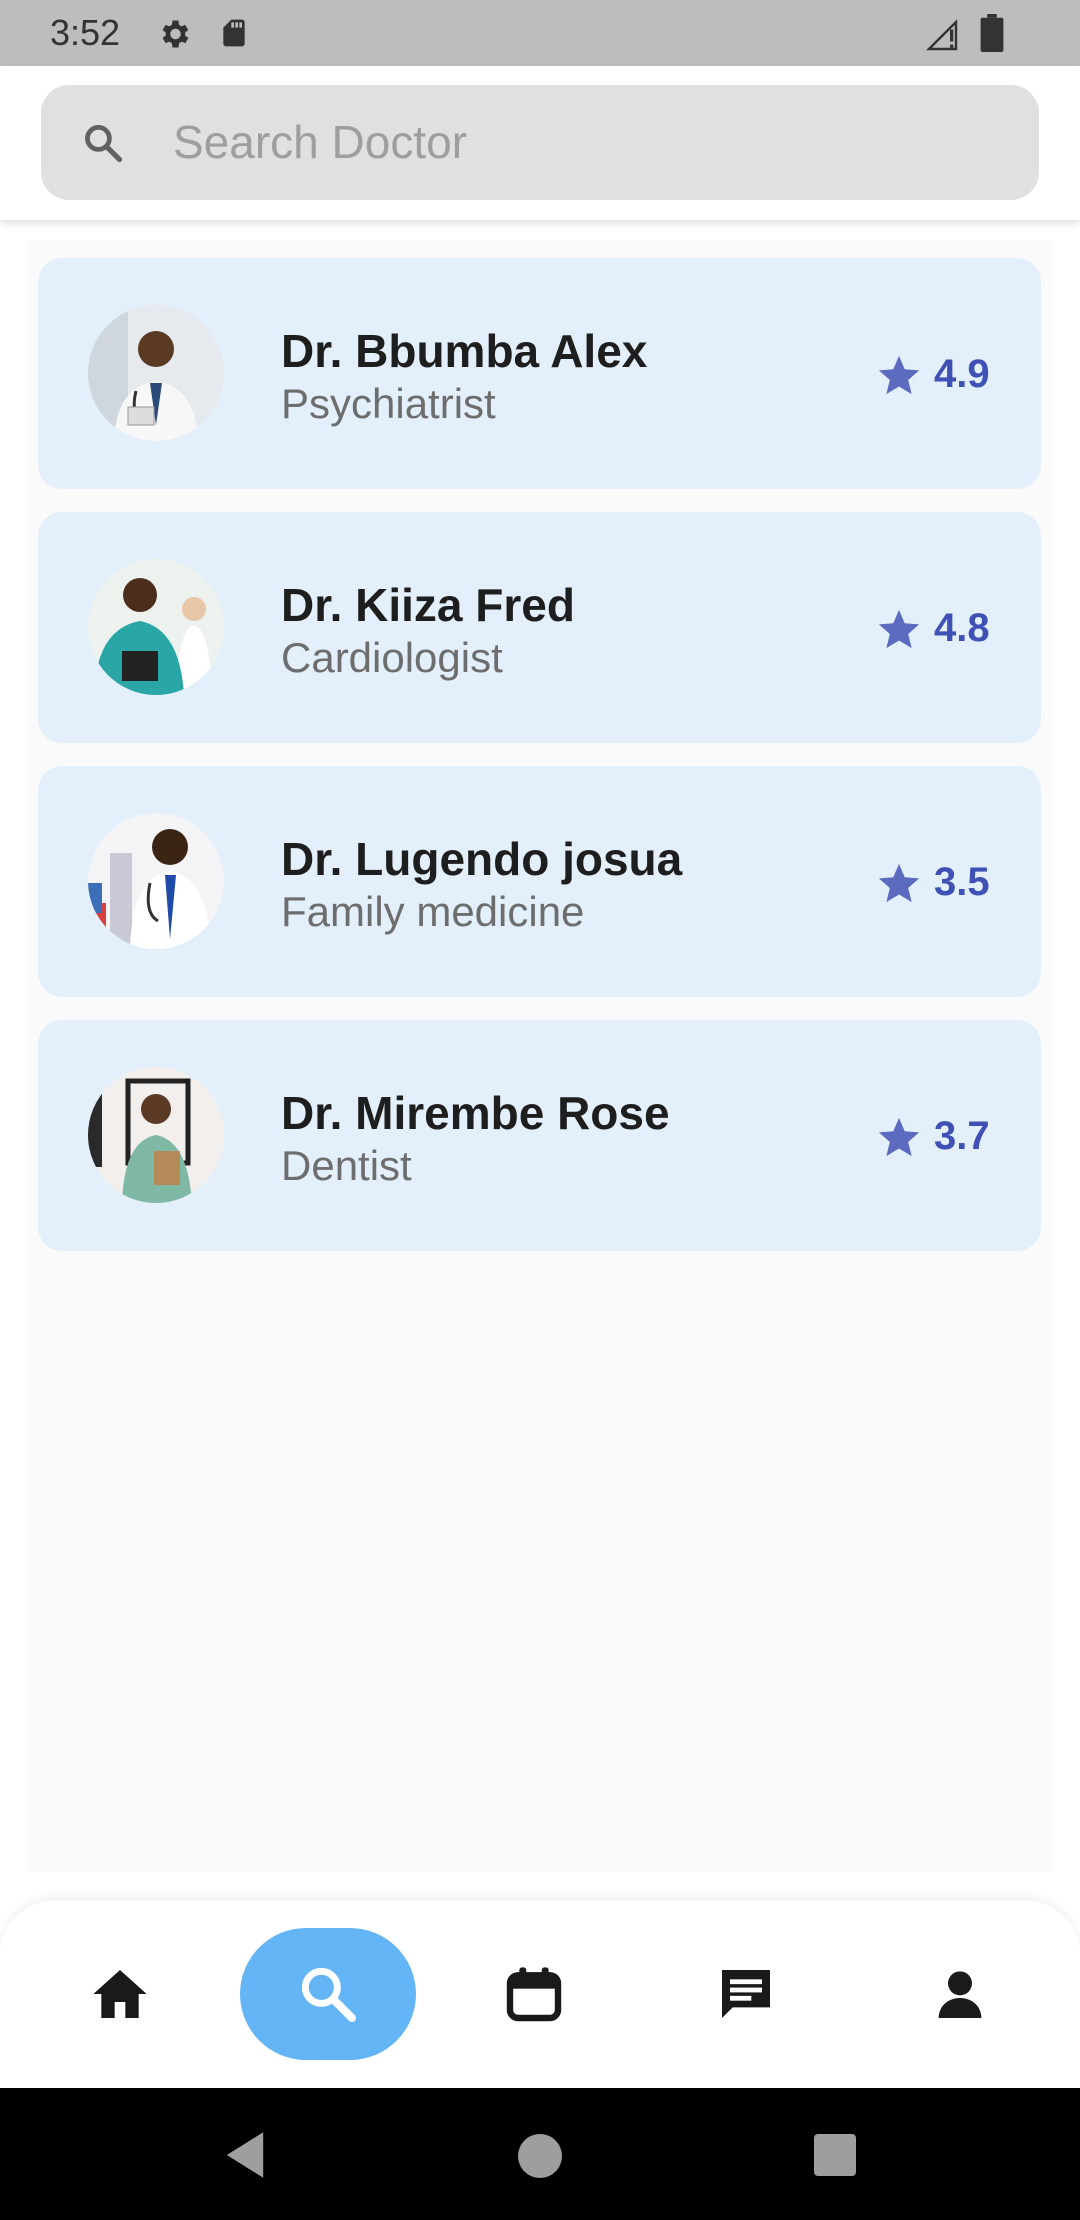 Image resolution: width=1080 pixels, height=2220 pixels. Describe the element at coordinates (175, 34) in the screenshot. I see `settings-gear-icon` at that location.